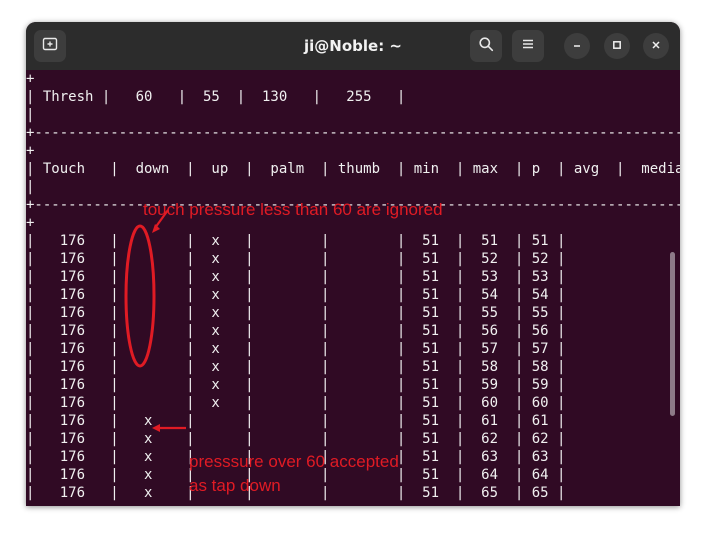 This screenshot has height=533, width=706. I want to click on annotation-overlay, so click(155, 320).